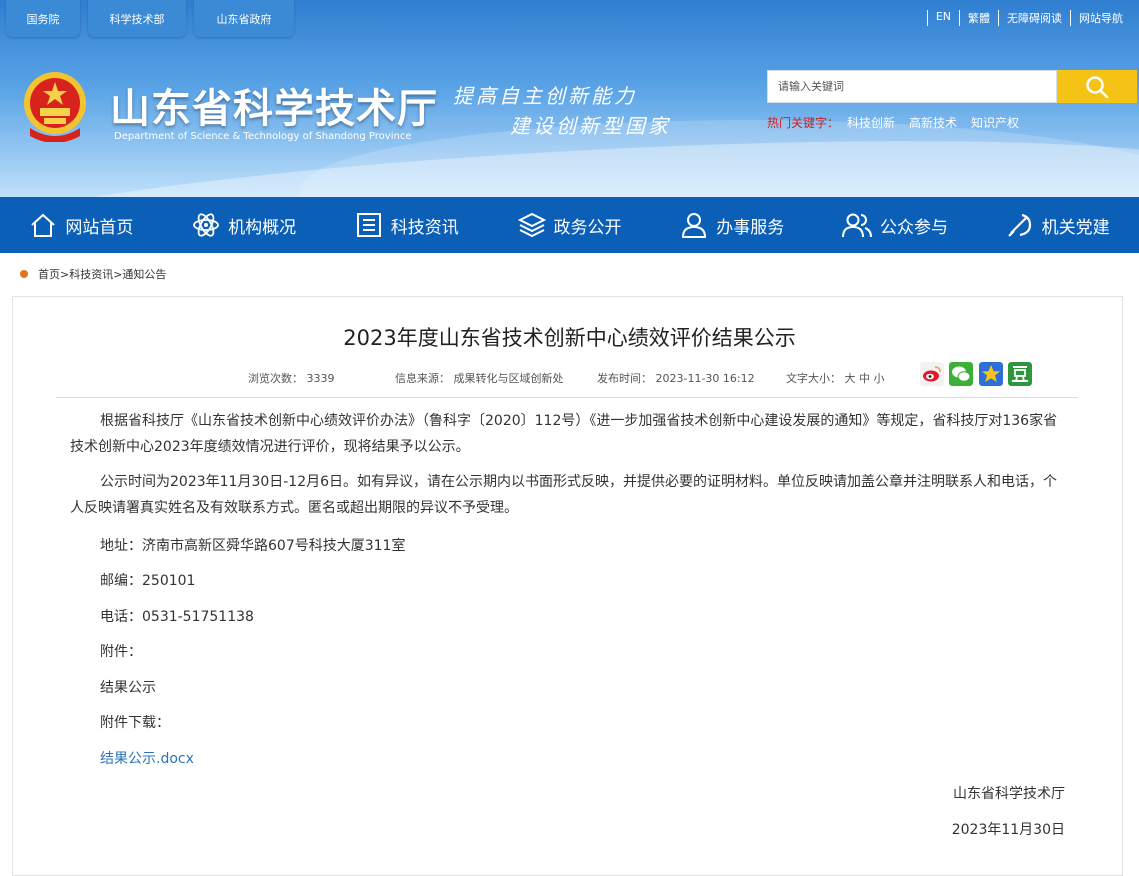 This screenshot has height=876, width=1139. What do you see at coordinates (128, 688) in the screenshot?
I see `attachment-name: 结果公示` at bounding box center [128, 688].